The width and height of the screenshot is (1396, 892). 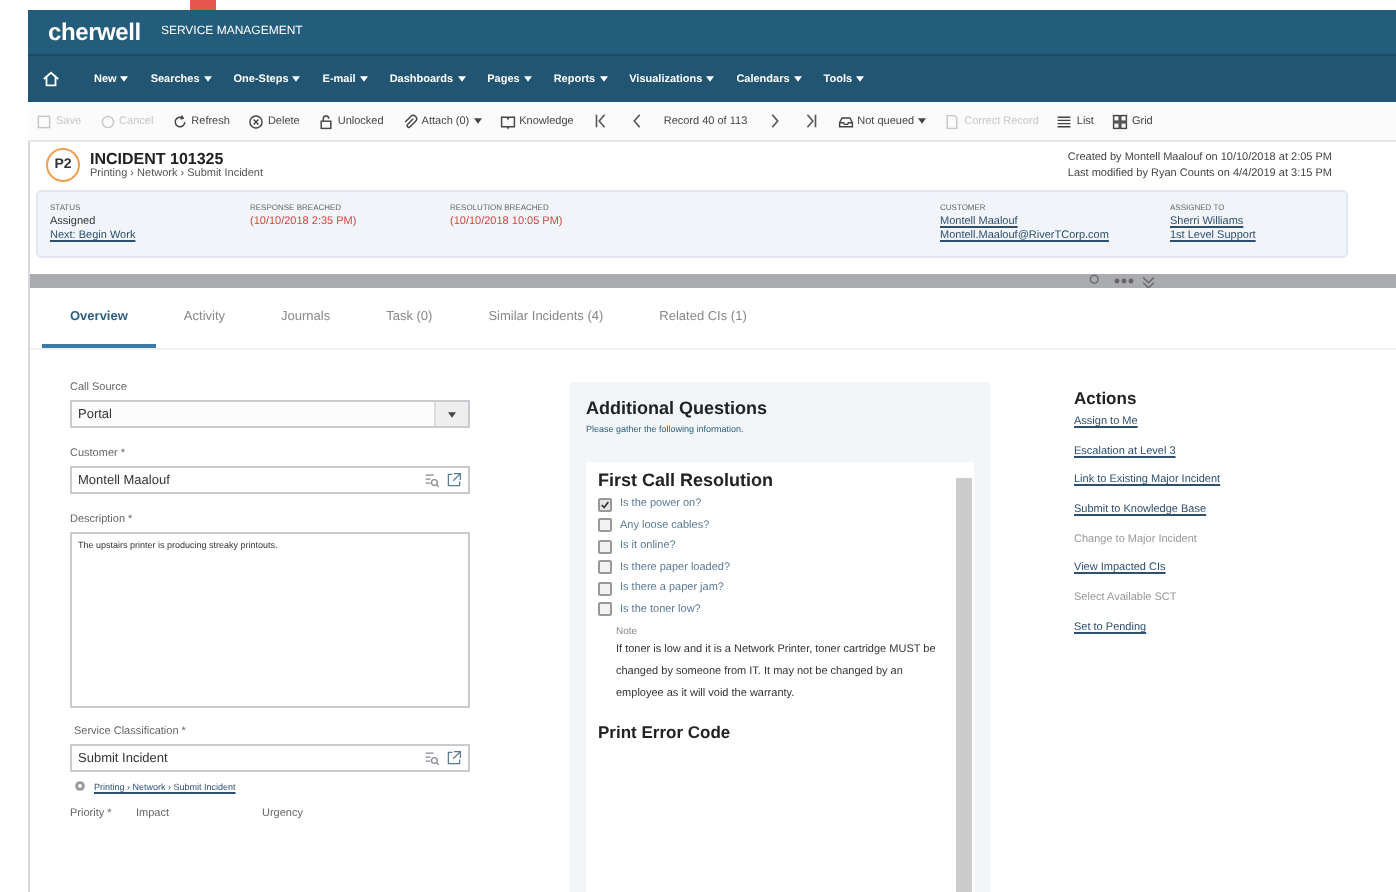 I want to click on scrollbar, so click(x=964, y=685).